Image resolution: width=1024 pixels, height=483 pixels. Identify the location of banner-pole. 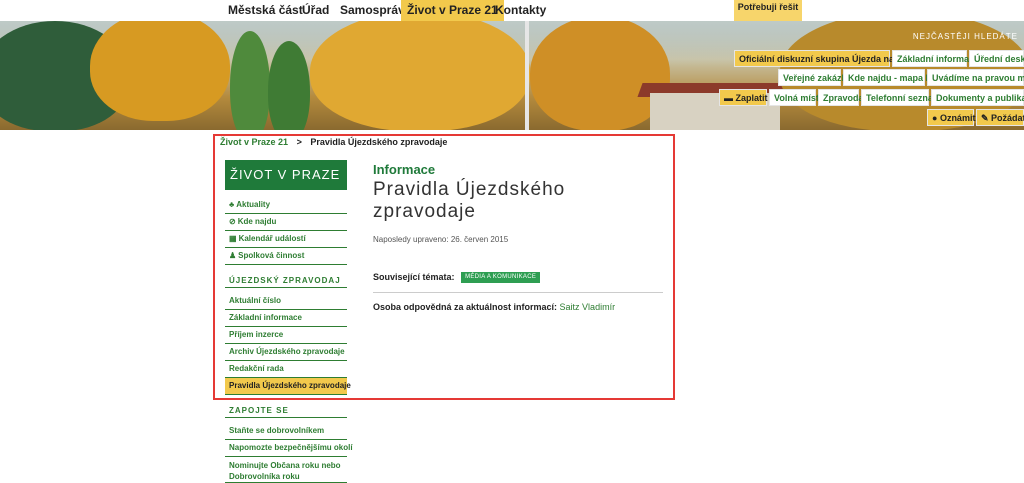
(527, 75).